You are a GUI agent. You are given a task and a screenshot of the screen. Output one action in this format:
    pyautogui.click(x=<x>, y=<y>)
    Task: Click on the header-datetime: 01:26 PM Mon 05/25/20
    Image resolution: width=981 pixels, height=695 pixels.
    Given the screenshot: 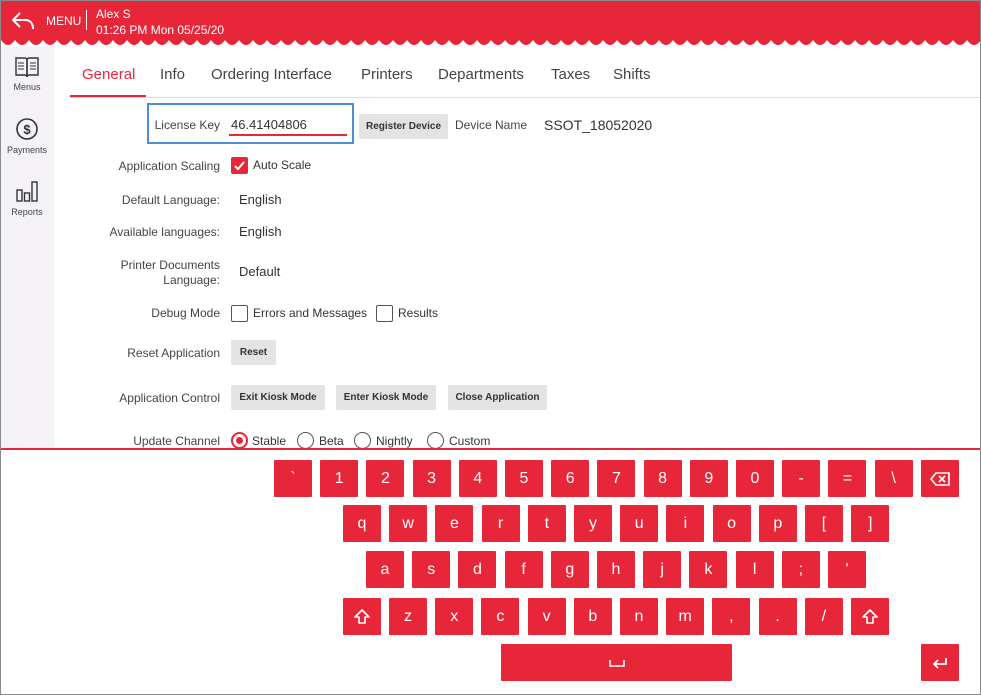 What is the action you would take?
    pyautogui.click(x=160, y=30)
    